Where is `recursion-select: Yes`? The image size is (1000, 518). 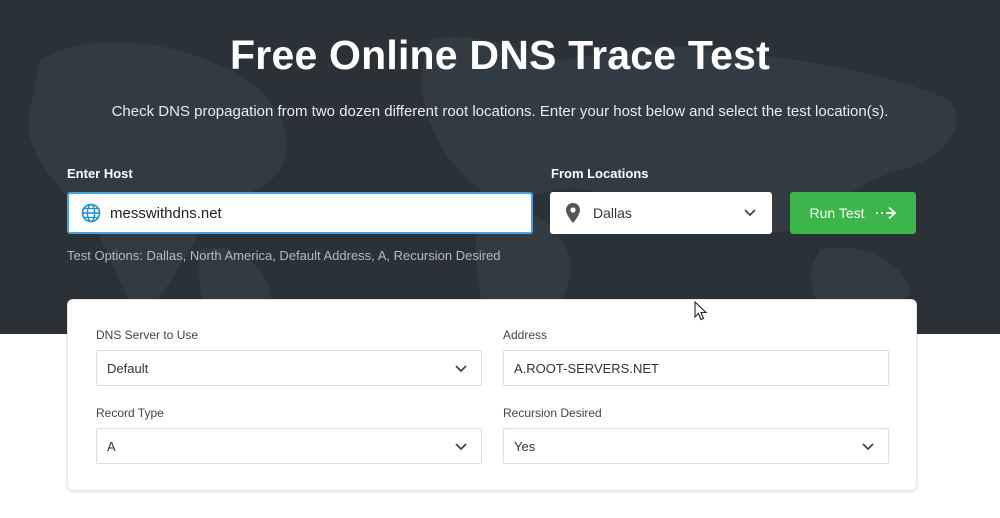
recursion-select: Yes is located at coordinates (696, 446).